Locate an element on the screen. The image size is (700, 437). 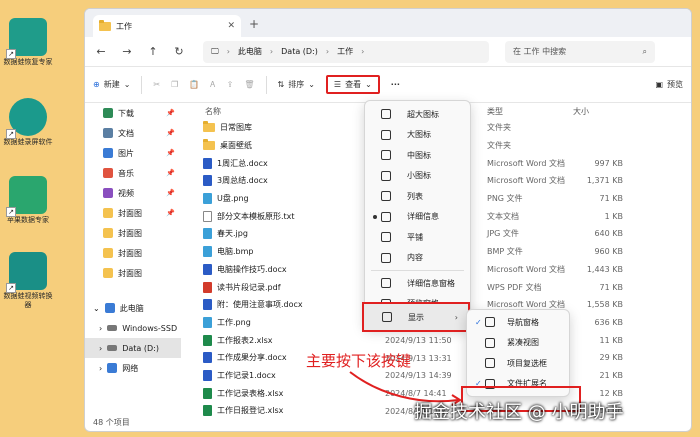
breadcrumb-folder: 工作 is located at coordinates (345, 51).